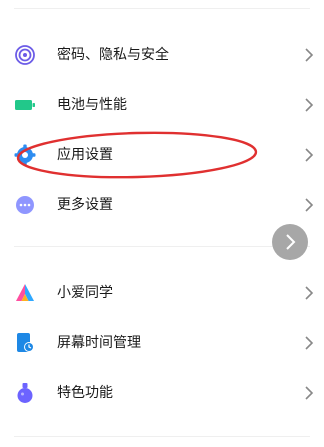  What do you see at coordinates (162, 344) in the screenshot?
I see `settings-item-screen-time: 屏幕时间管理` at bounding box center [162, 344].